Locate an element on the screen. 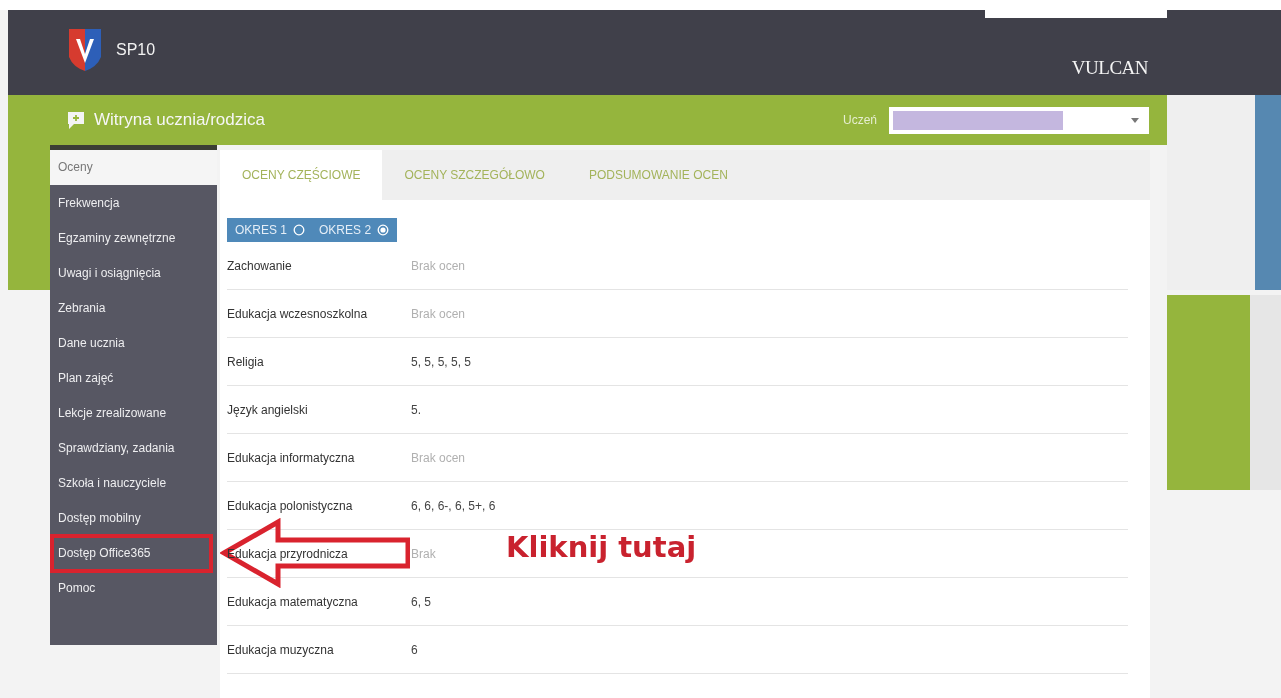  sidebar-item: Oceny is located at coordinates (133, 167).